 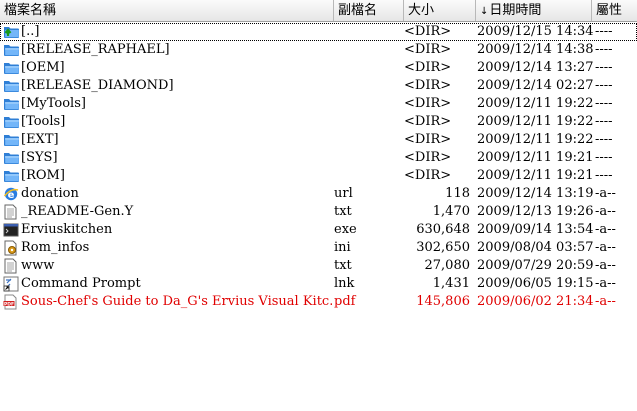 I want to click on file-name: [..], so click(x=30, y=31).